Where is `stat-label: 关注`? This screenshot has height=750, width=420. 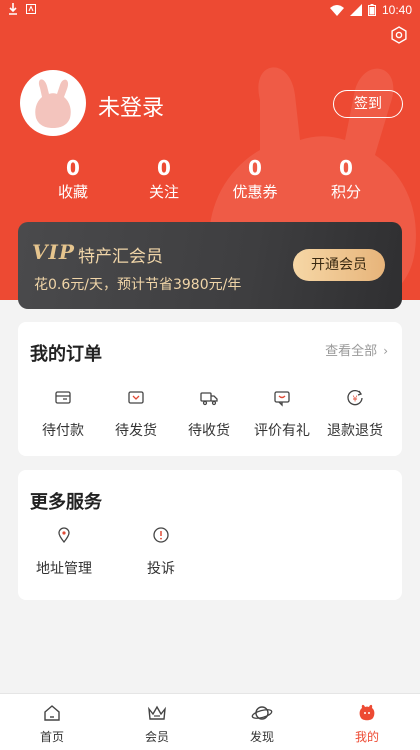
stat-label: 关注 is located at coordinates (163, 192).